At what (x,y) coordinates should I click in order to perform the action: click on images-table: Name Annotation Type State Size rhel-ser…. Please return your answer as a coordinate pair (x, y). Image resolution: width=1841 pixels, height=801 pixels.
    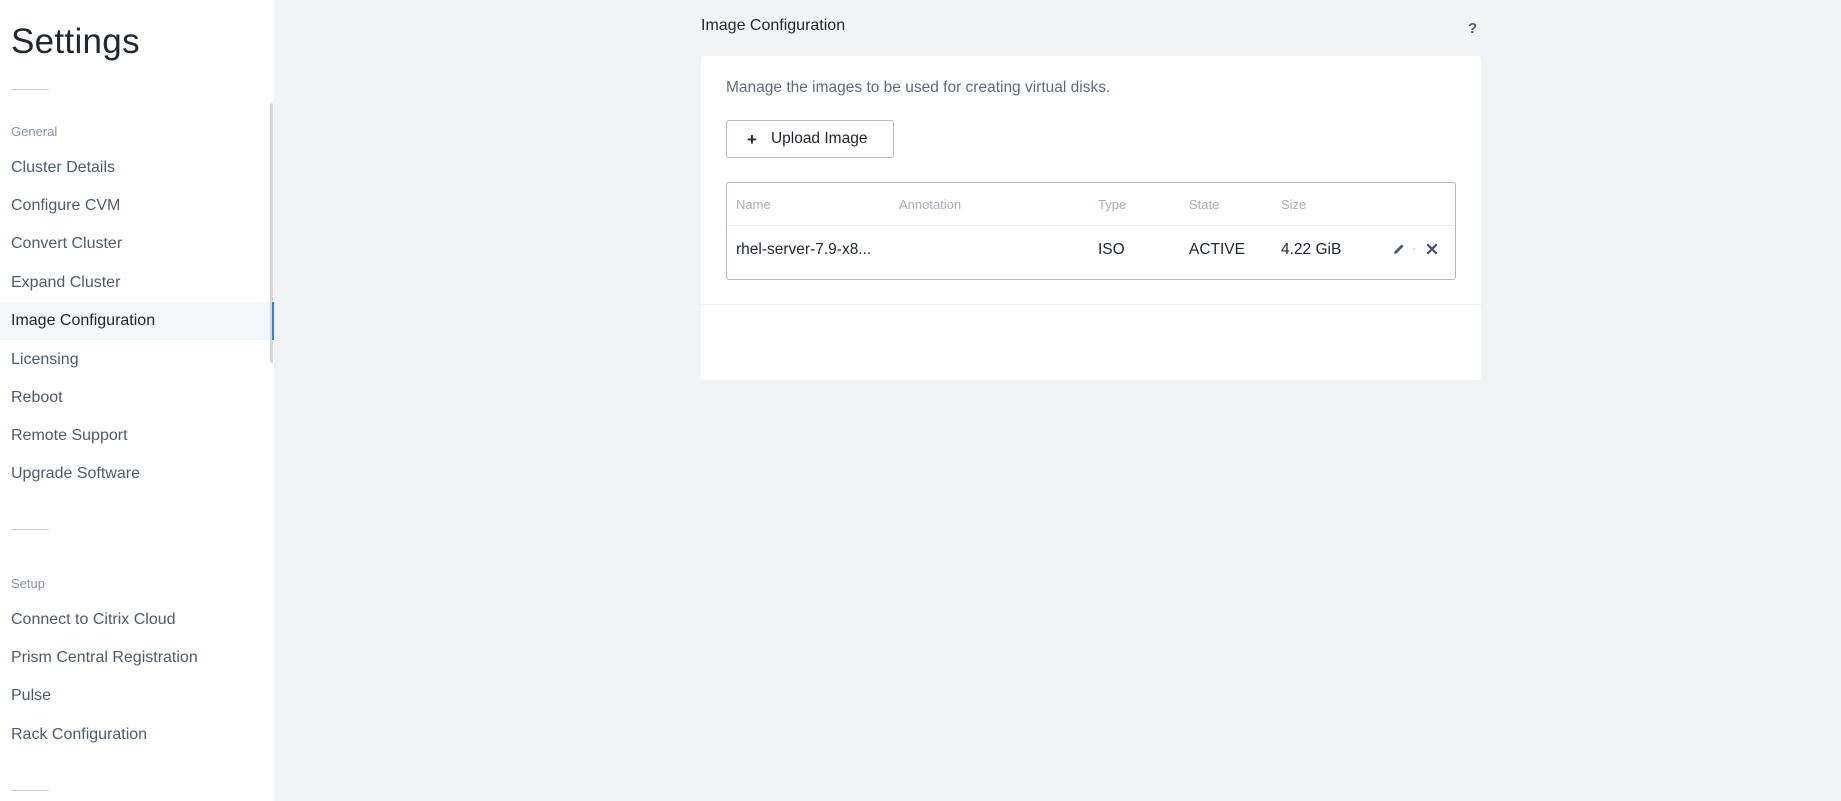
    Looking at the image, I should click on (1091, 231).